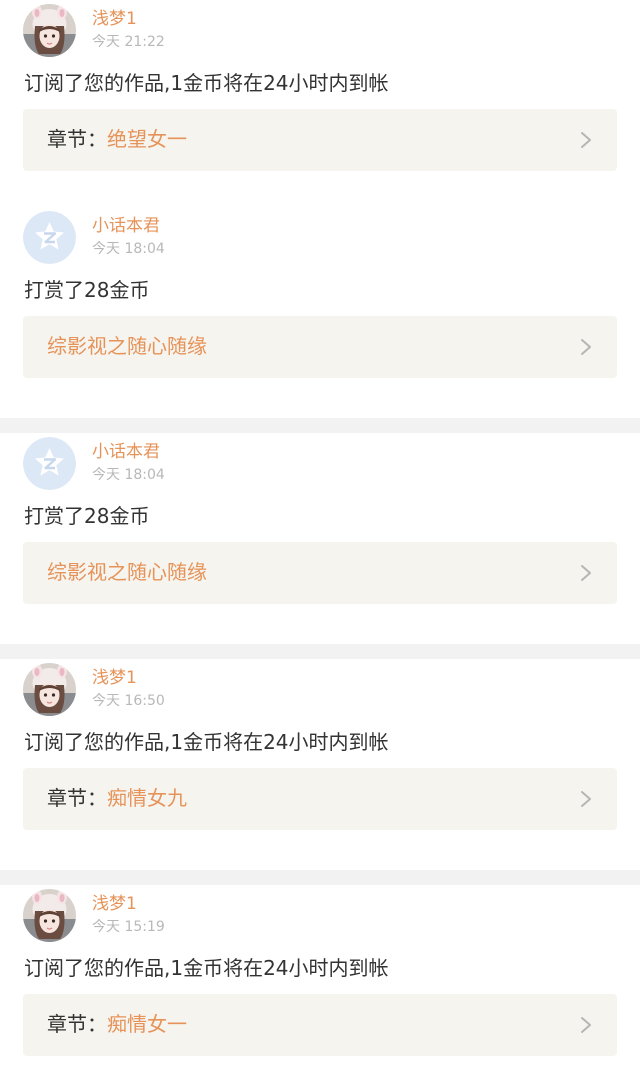  I want to click on work-link-text: 章节：痴情女一, so click(117, 1024).